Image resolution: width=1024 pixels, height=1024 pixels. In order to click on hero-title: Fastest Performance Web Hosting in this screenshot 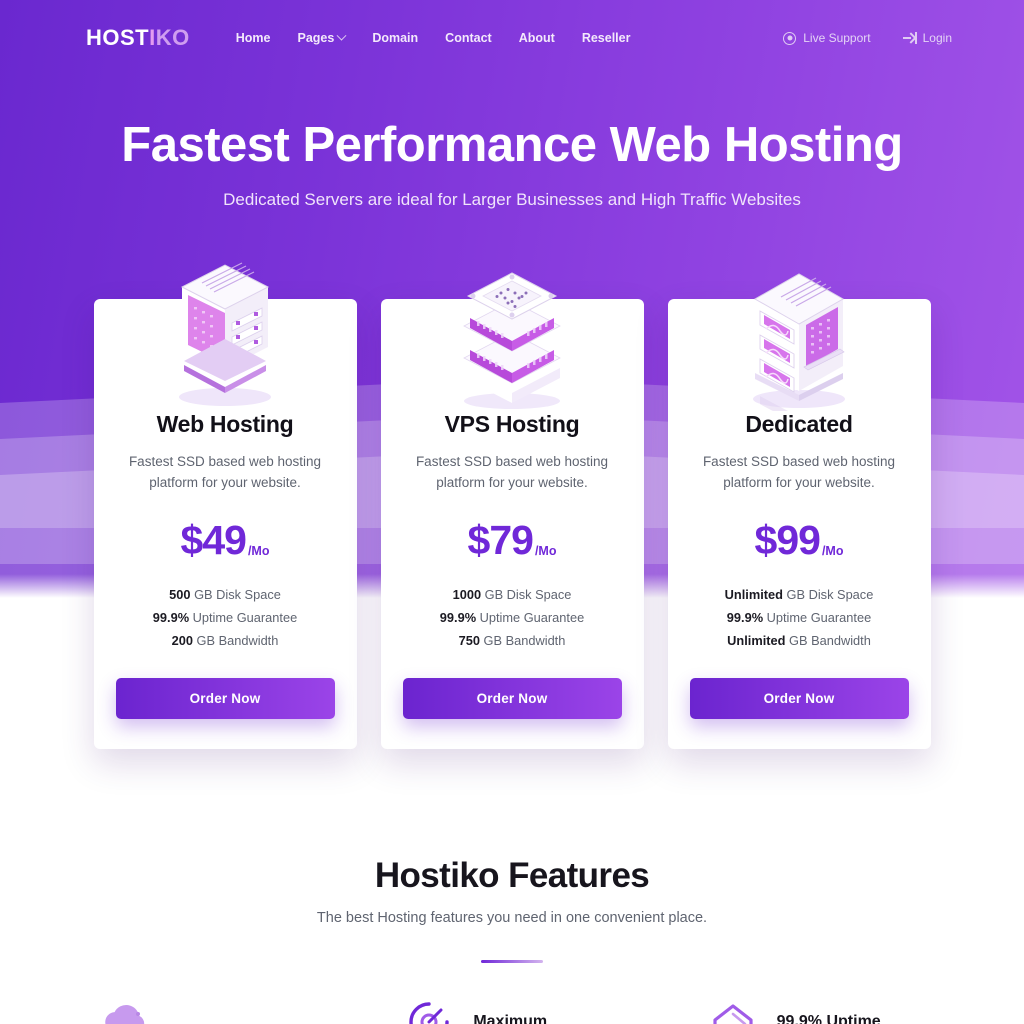, I will do `click(512, 145)`.